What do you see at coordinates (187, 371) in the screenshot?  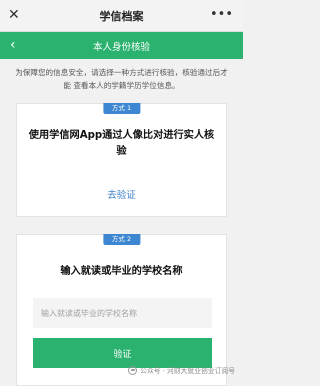 I see `watermark-text: 公众号 · 河财大就业创业订阅号` at bounding box center [187, 371].